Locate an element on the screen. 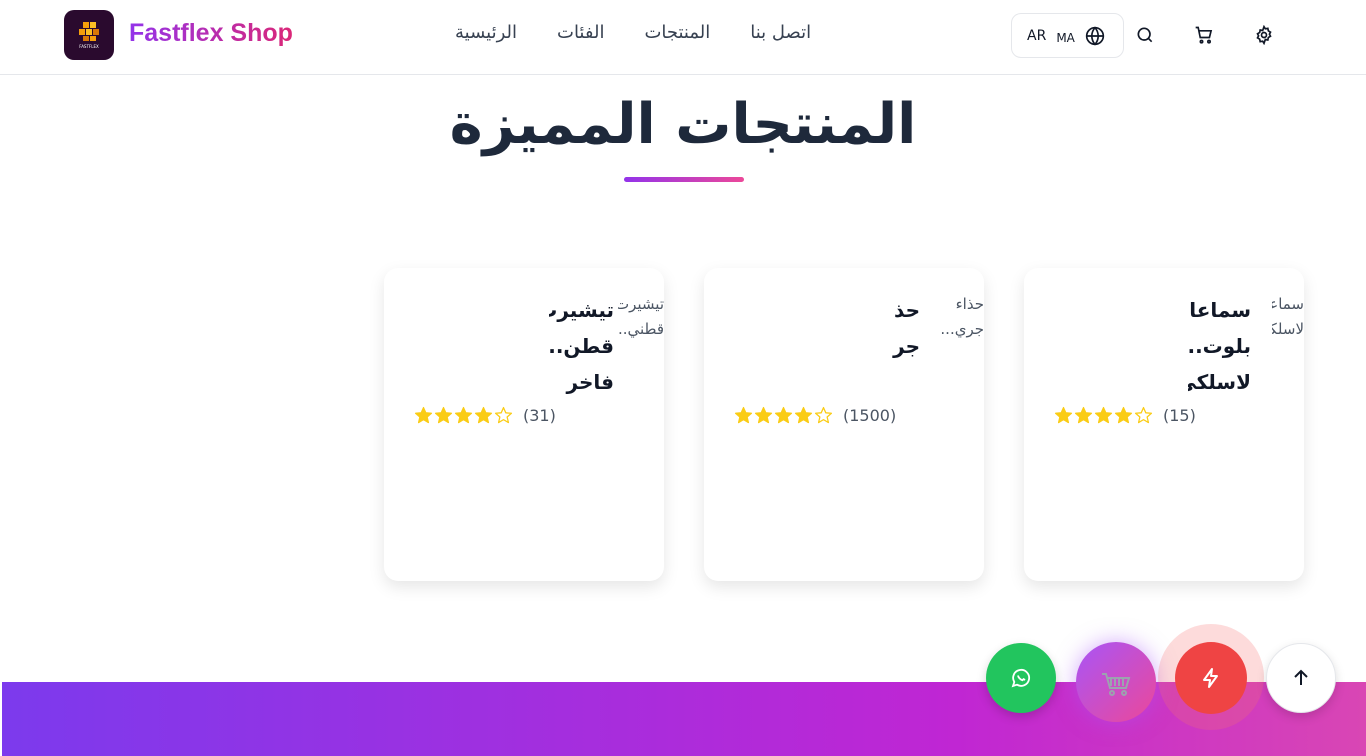 The height and width of the screenshot is (756, 1366). product-name-line: جر is located at coordinates (906, 346).